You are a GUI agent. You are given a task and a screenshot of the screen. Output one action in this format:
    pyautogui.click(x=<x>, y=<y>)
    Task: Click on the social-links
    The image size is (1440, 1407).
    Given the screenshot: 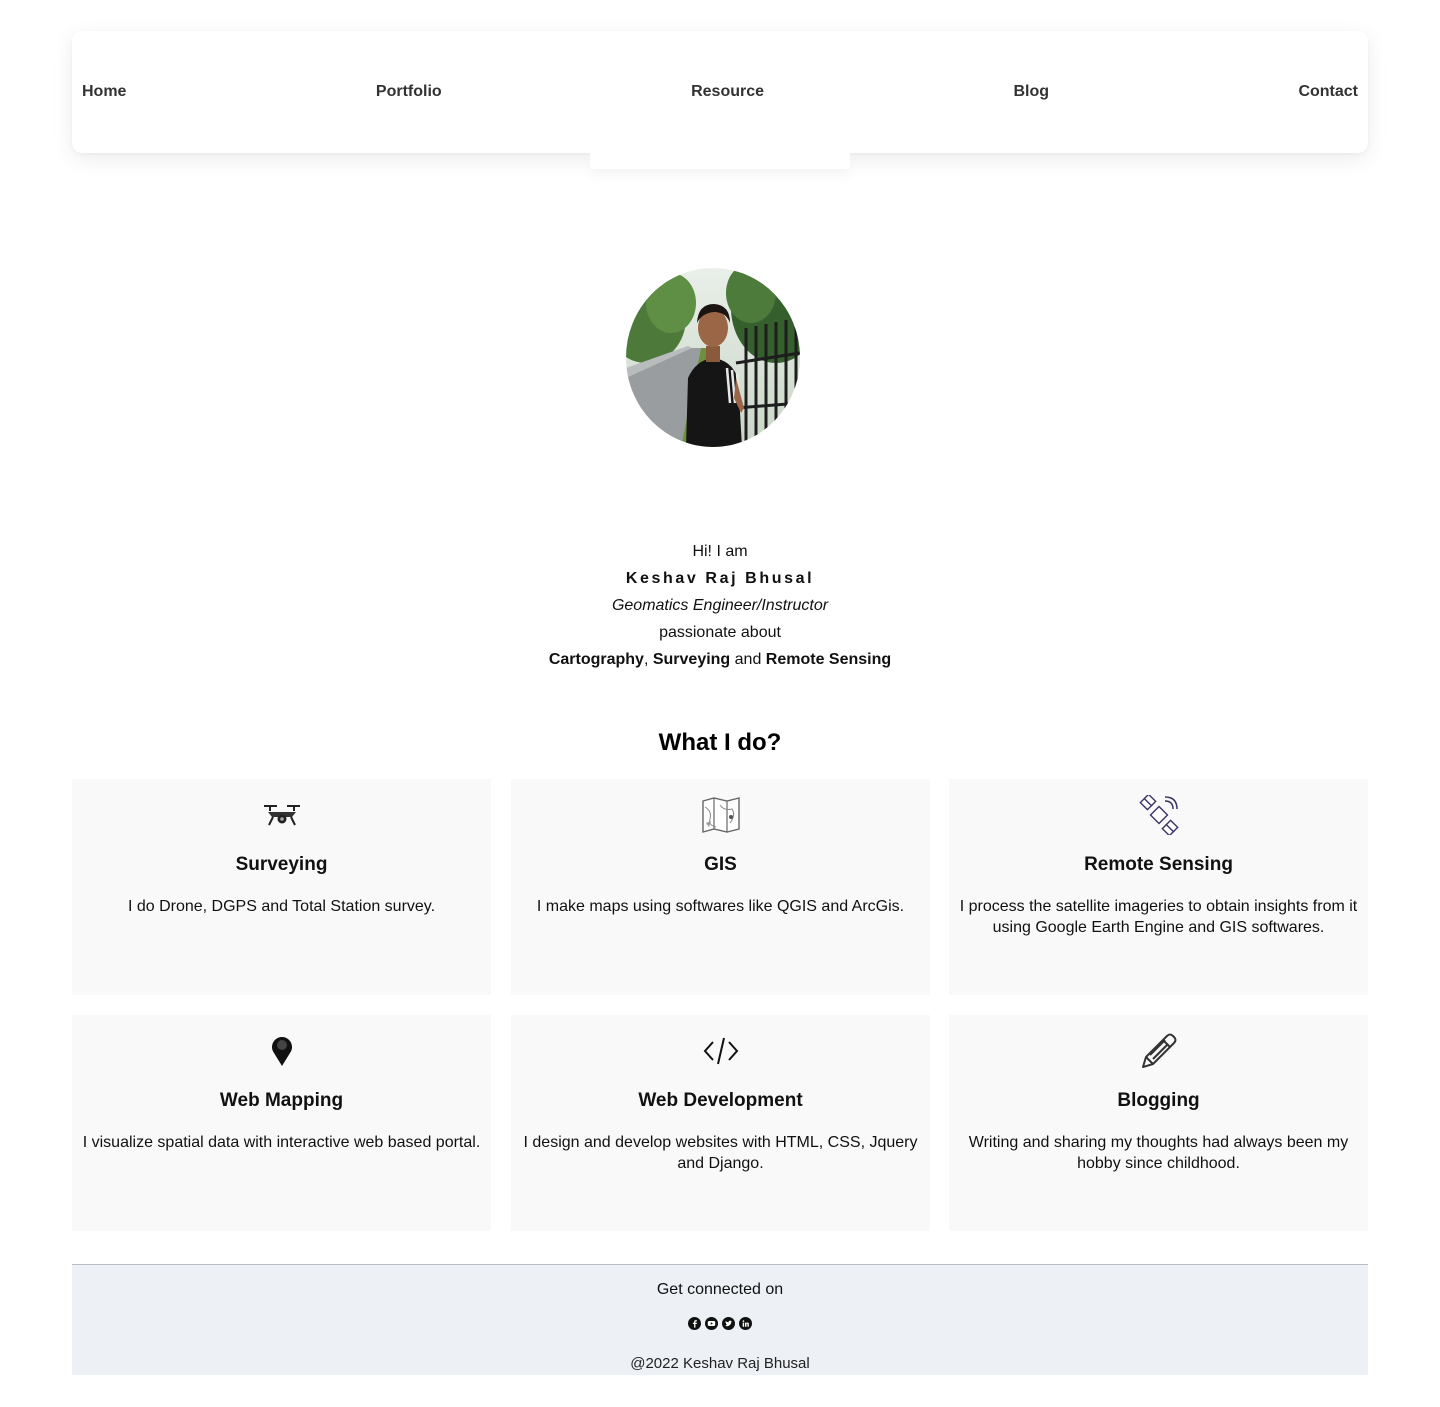 What is the action you would take?
    pyautogui.click(x=720, y=1326)
    